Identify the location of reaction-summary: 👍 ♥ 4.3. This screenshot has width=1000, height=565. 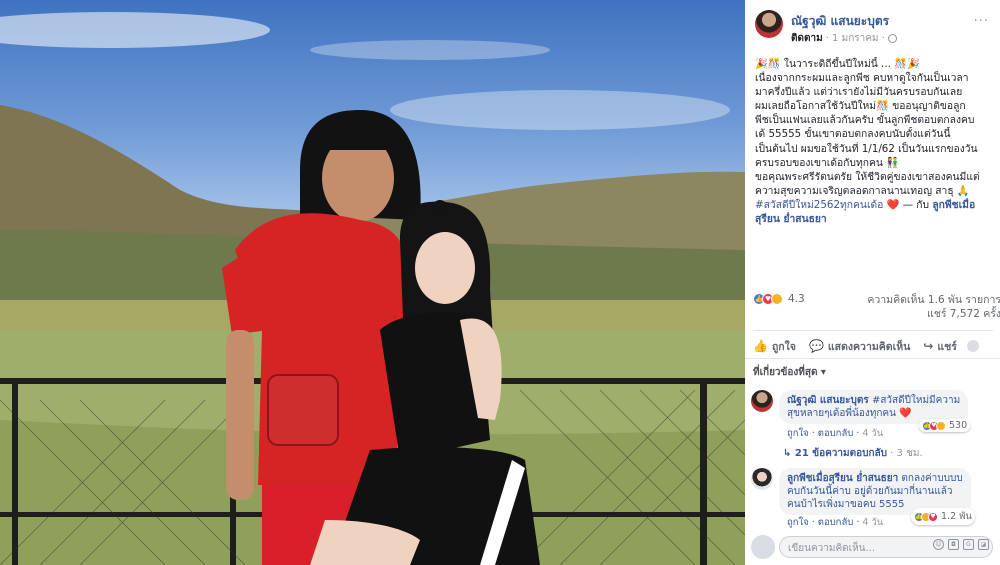
(779, 299).